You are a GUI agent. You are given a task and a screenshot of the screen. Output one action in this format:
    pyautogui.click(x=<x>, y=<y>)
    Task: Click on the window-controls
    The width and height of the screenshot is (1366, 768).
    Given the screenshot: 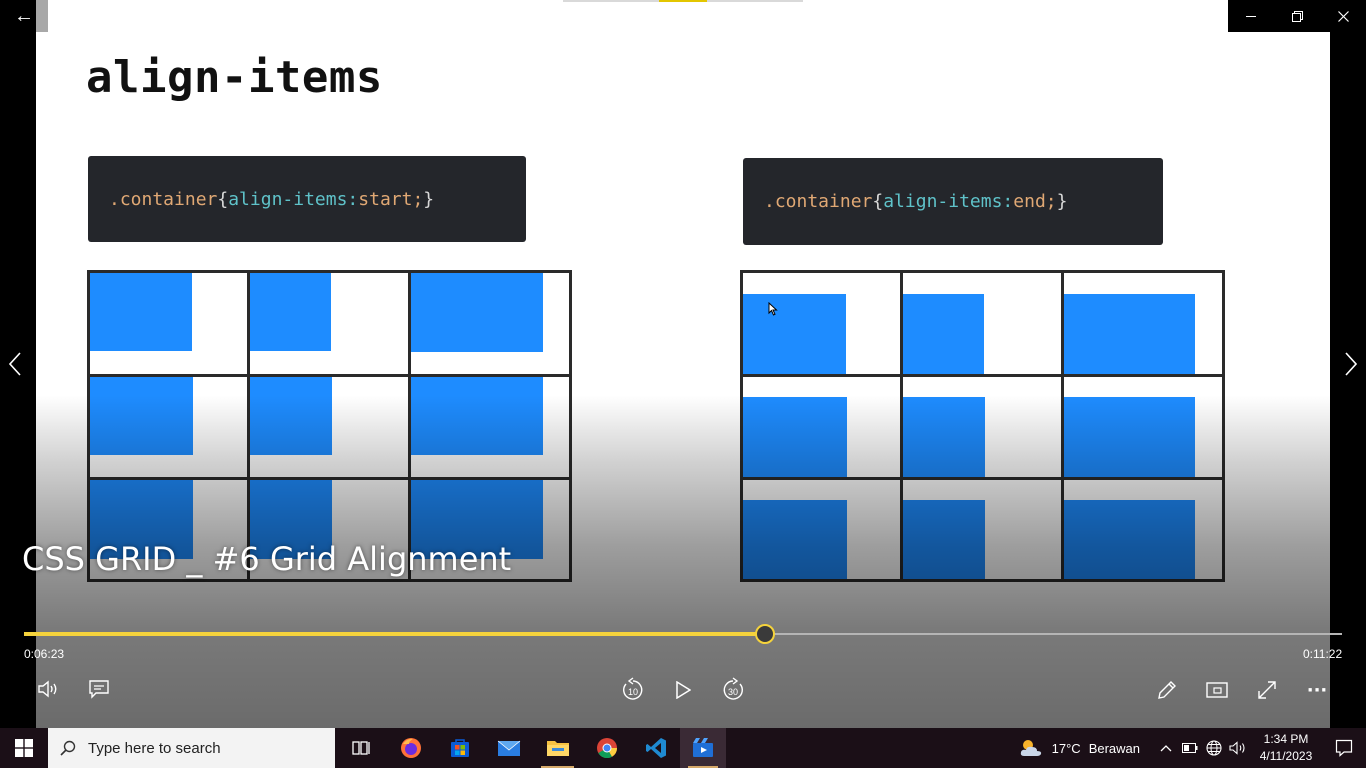 What is the action you would take?
    pyautogui.click(x=1297, y=16)
    